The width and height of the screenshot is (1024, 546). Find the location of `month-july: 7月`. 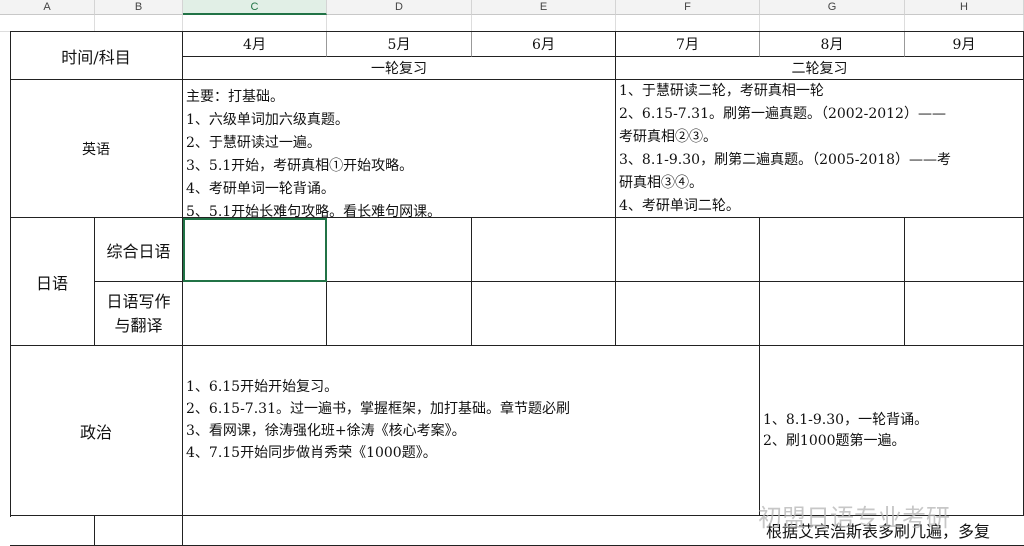

month-july: 7月 is located at coordinates (688, 44).